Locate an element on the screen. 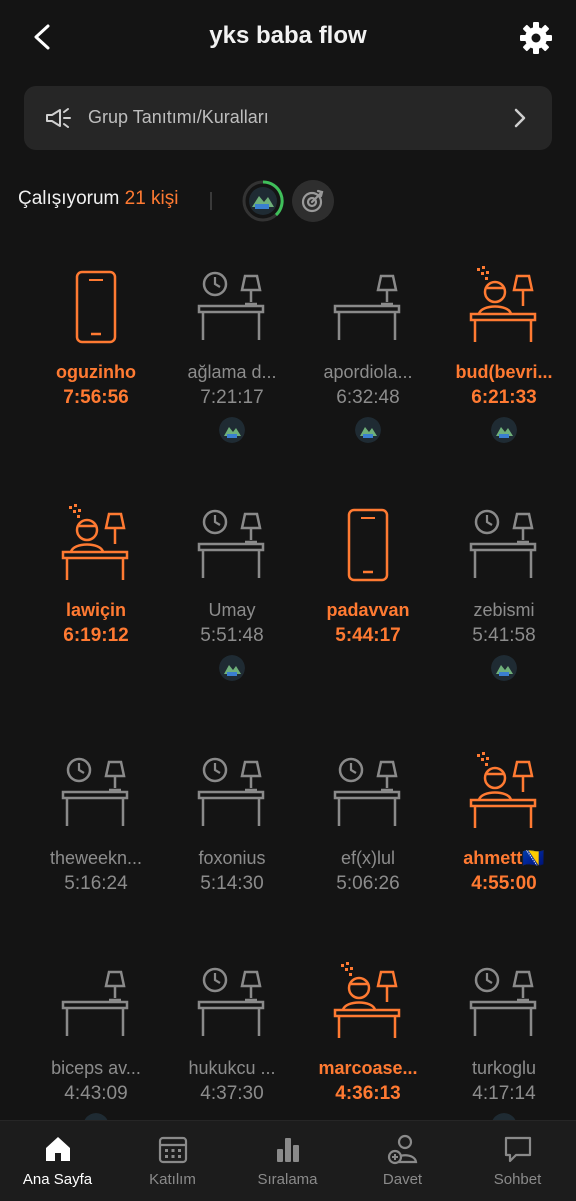  chevron-right-icon is located at coordinates (520, 118).